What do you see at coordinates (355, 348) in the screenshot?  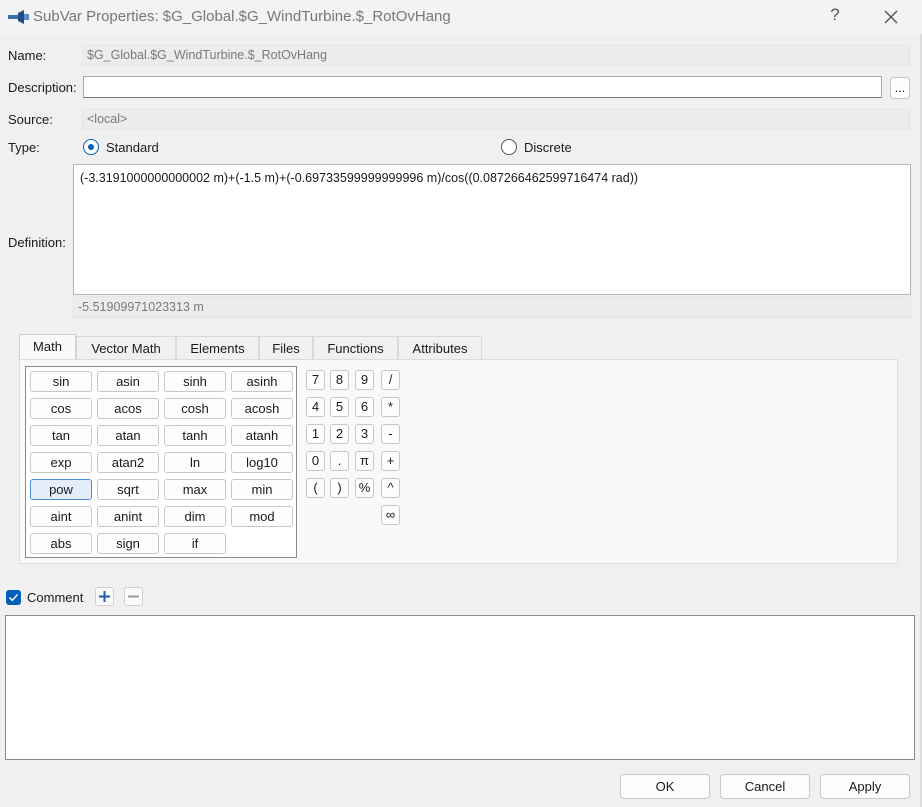 I see `tab-functions: Functions` at bounding box center [355, 348].